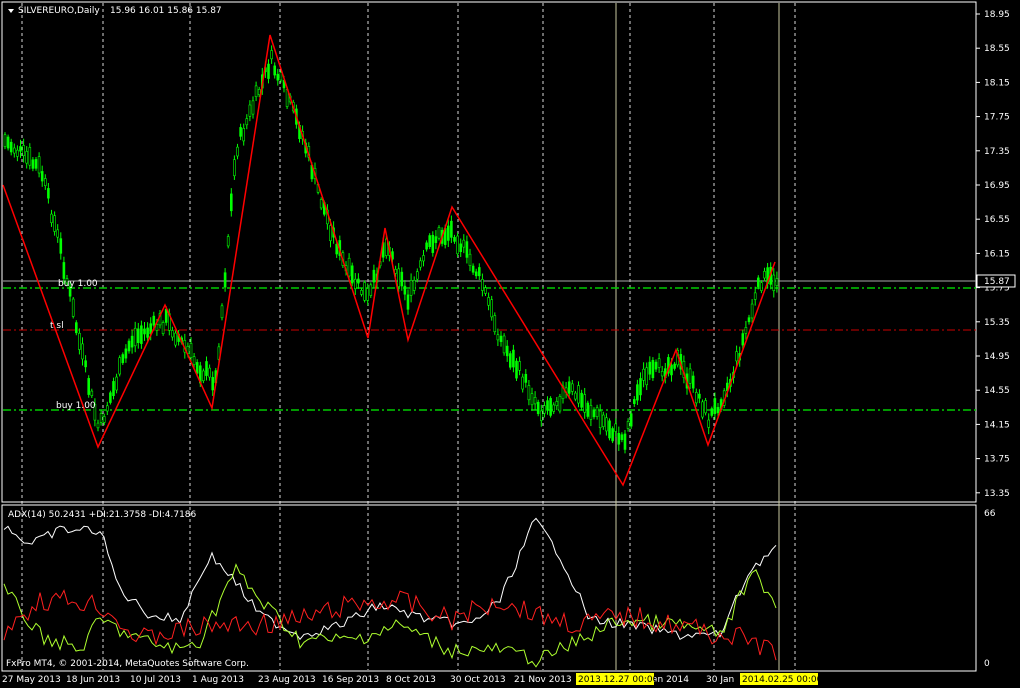  Describe the element at coordinates (997, 391) in the screenshot. I see `price-tick-label: 14.55` at that location.